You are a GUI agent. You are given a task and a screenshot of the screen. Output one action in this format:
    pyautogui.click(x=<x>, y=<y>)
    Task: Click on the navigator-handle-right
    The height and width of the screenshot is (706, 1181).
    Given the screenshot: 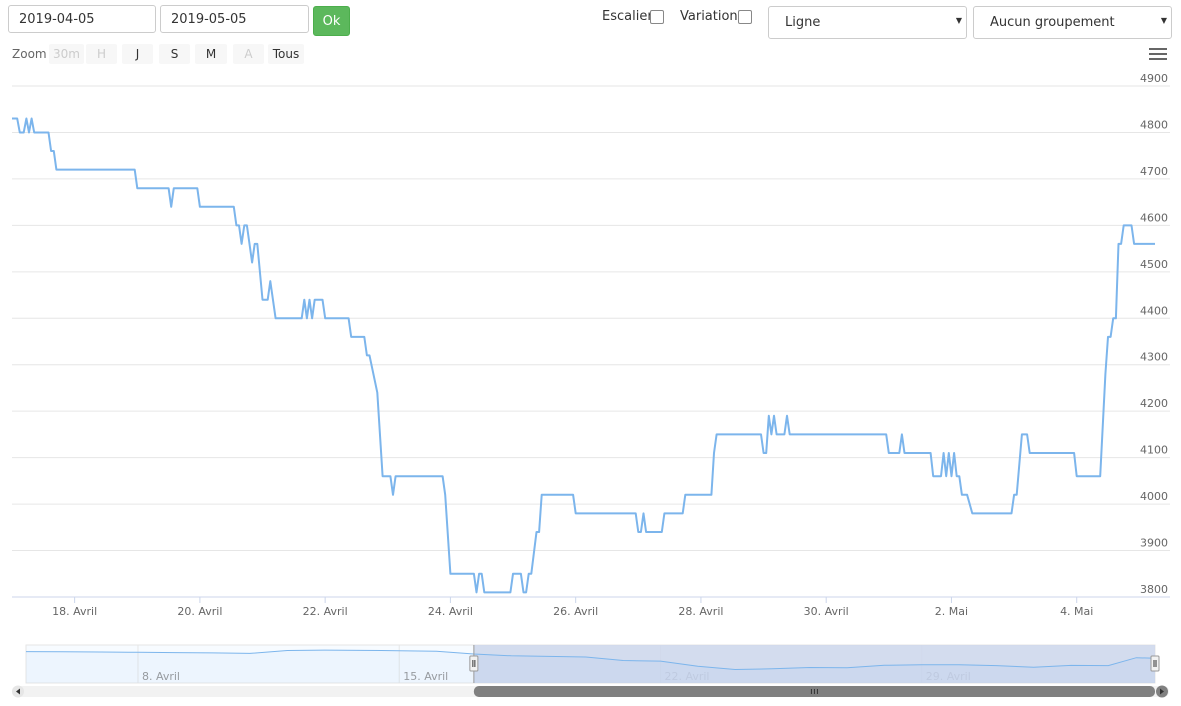 What is the action you would take?
    pyautogui.click(x=1155, y=663)
    